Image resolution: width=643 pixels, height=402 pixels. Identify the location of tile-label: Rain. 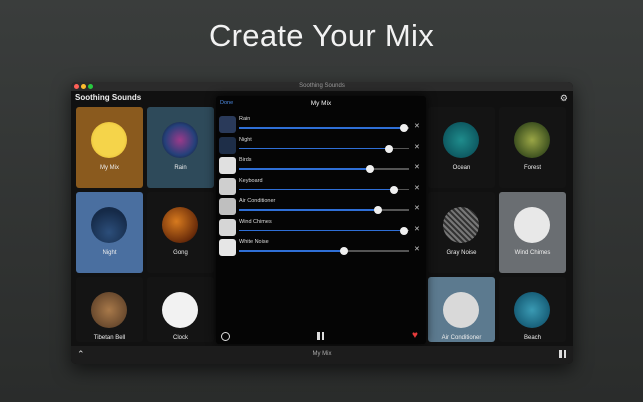
(180, 168).